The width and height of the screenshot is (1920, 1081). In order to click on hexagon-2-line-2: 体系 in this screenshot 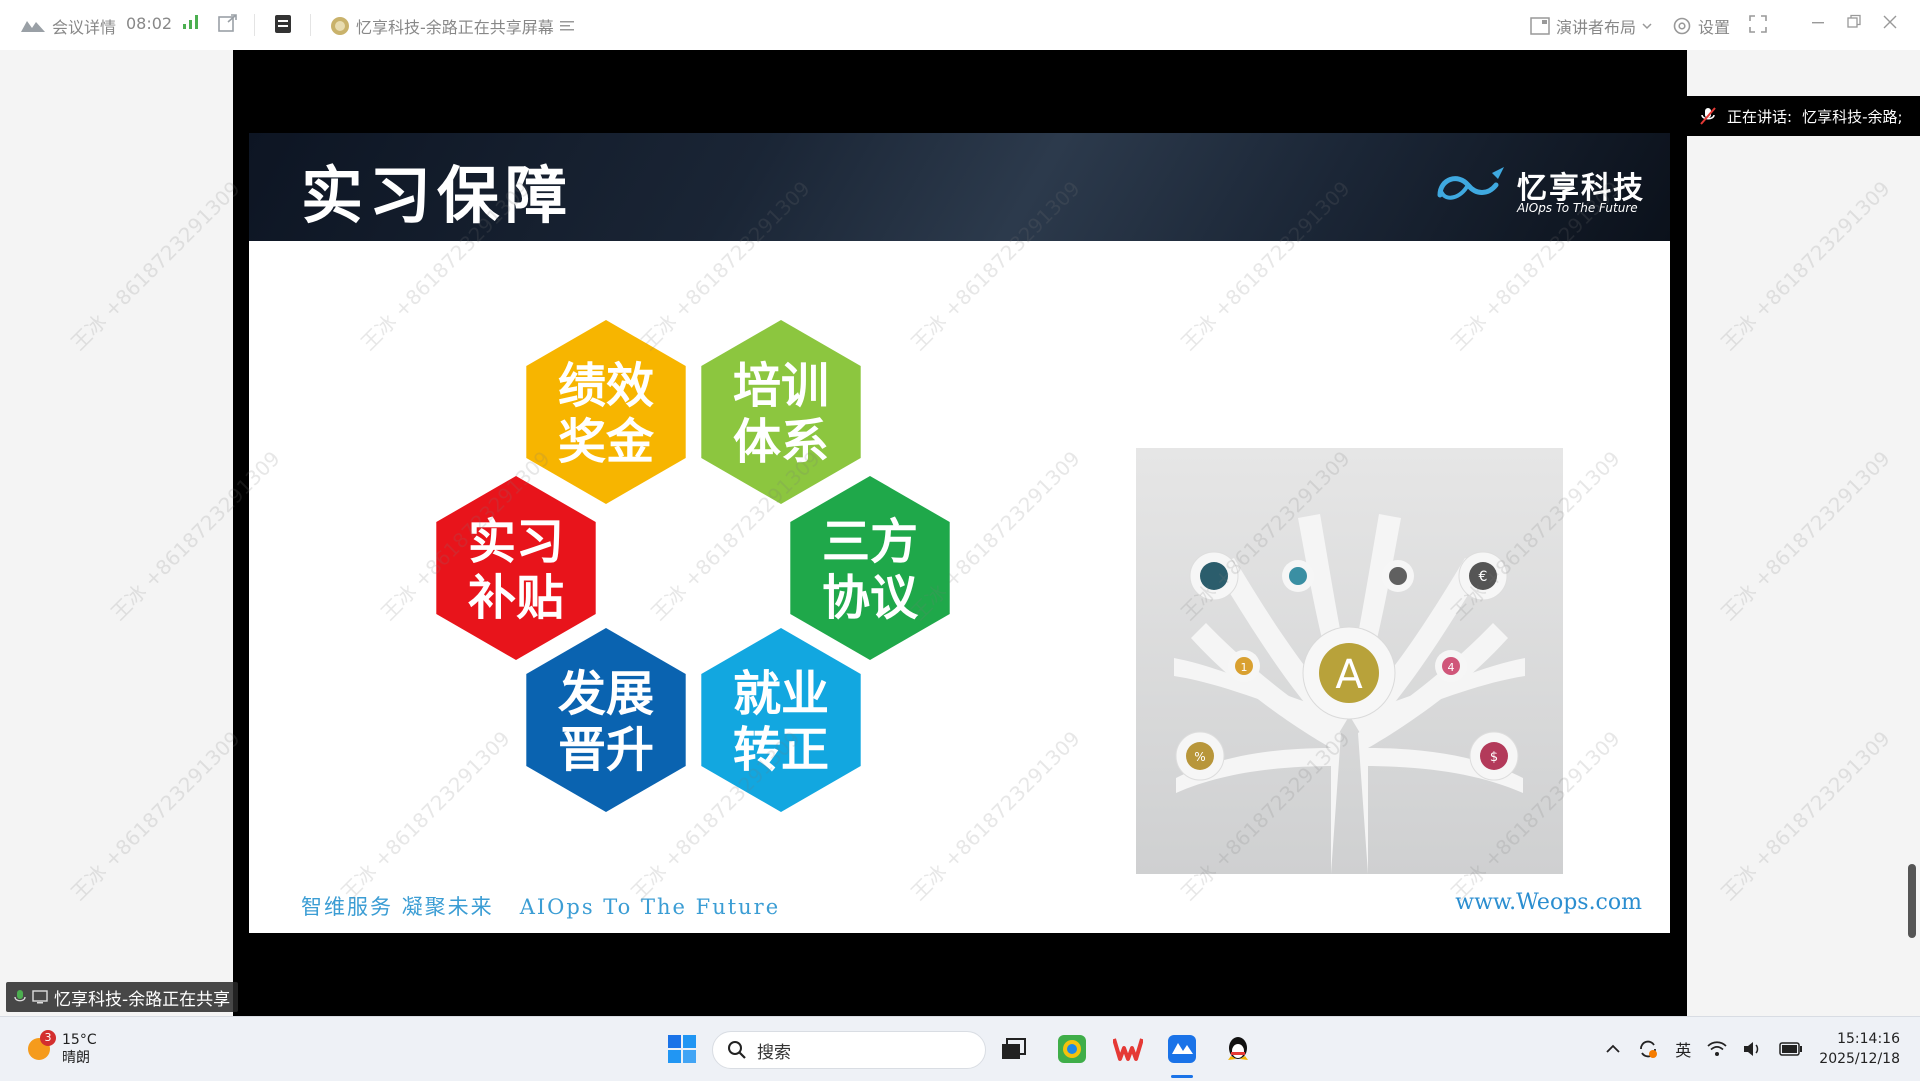, I will do `click(781, 442)`.